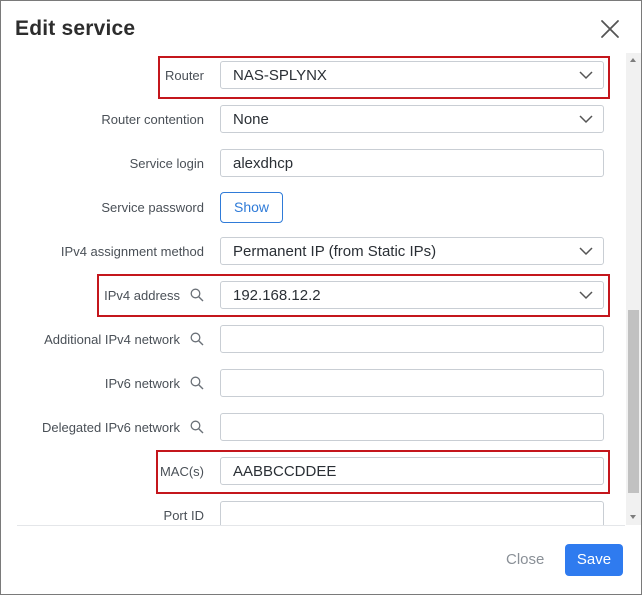 This screenshot has width=642, height=595. Describe the element at coordinates (123, 427) in the screenshot. I see `delegated-ipv6-label: Delegated IPv6 network` at that location.